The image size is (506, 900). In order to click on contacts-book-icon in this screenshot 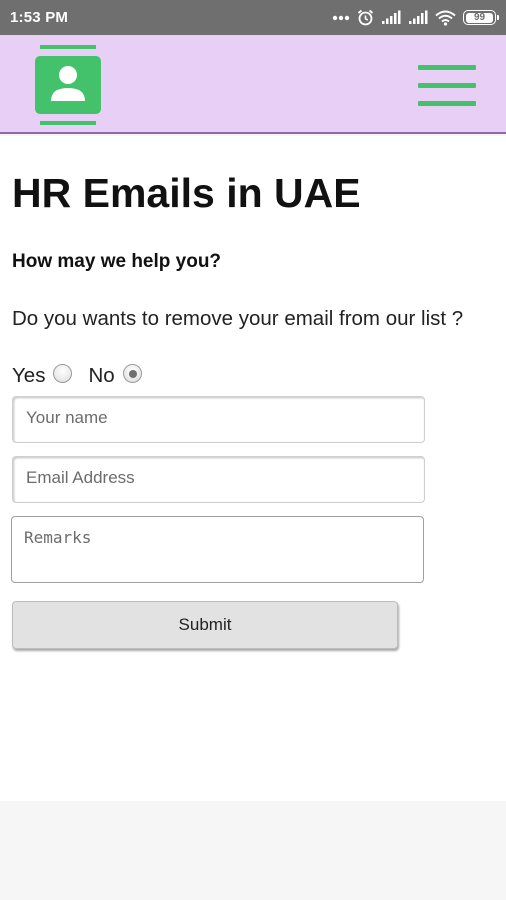, I will do `click(68, 85)`.